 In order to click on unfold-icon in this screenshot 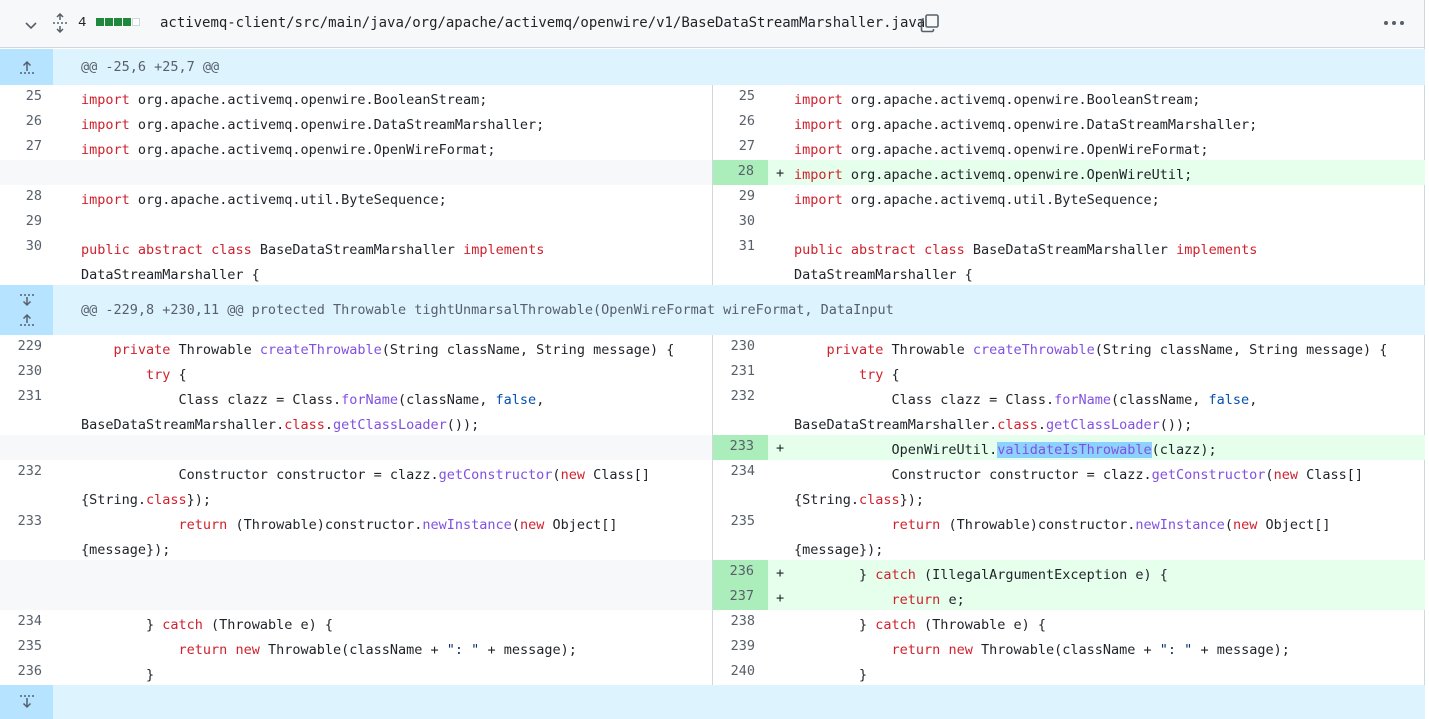, I will do `click(60, 23)`.